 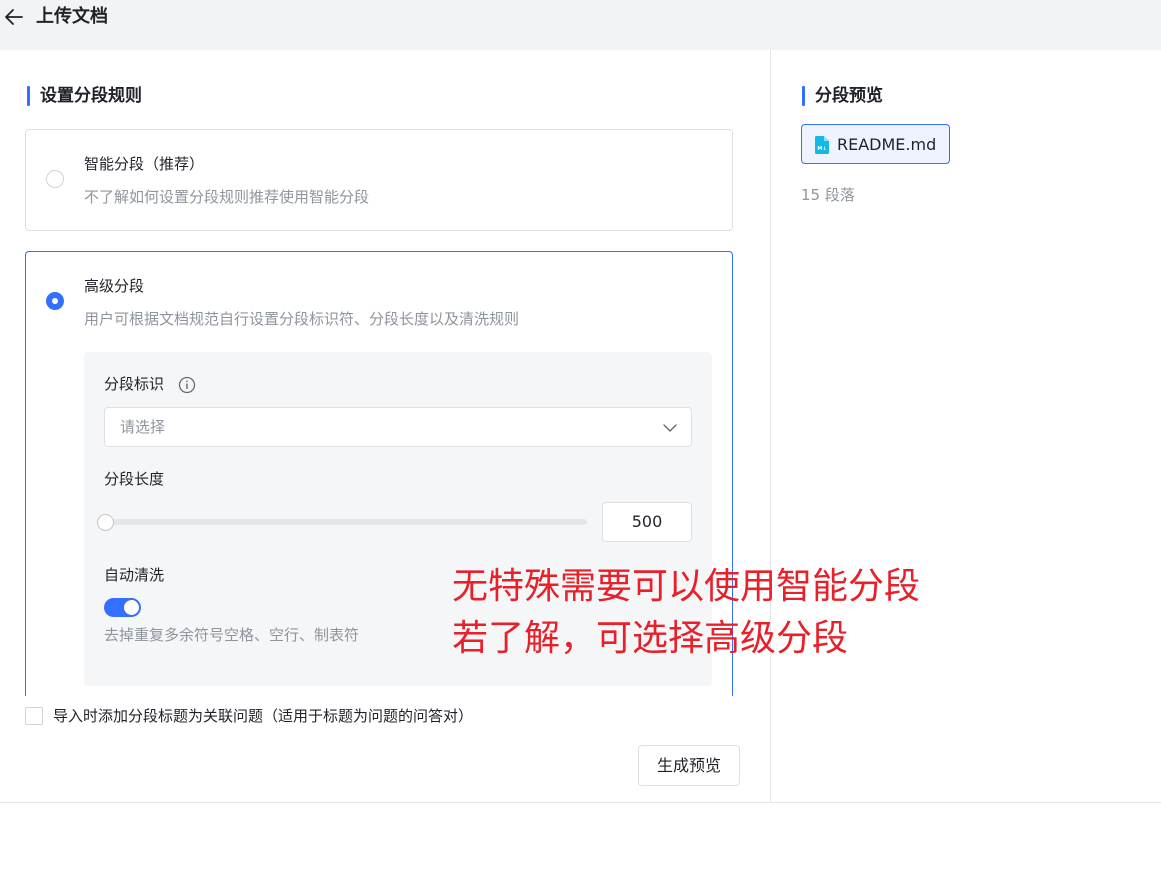 I want to click on auto-clean-hint: 去掉重复多余符号空格、空行、制表符, so click(x=232, y=635).